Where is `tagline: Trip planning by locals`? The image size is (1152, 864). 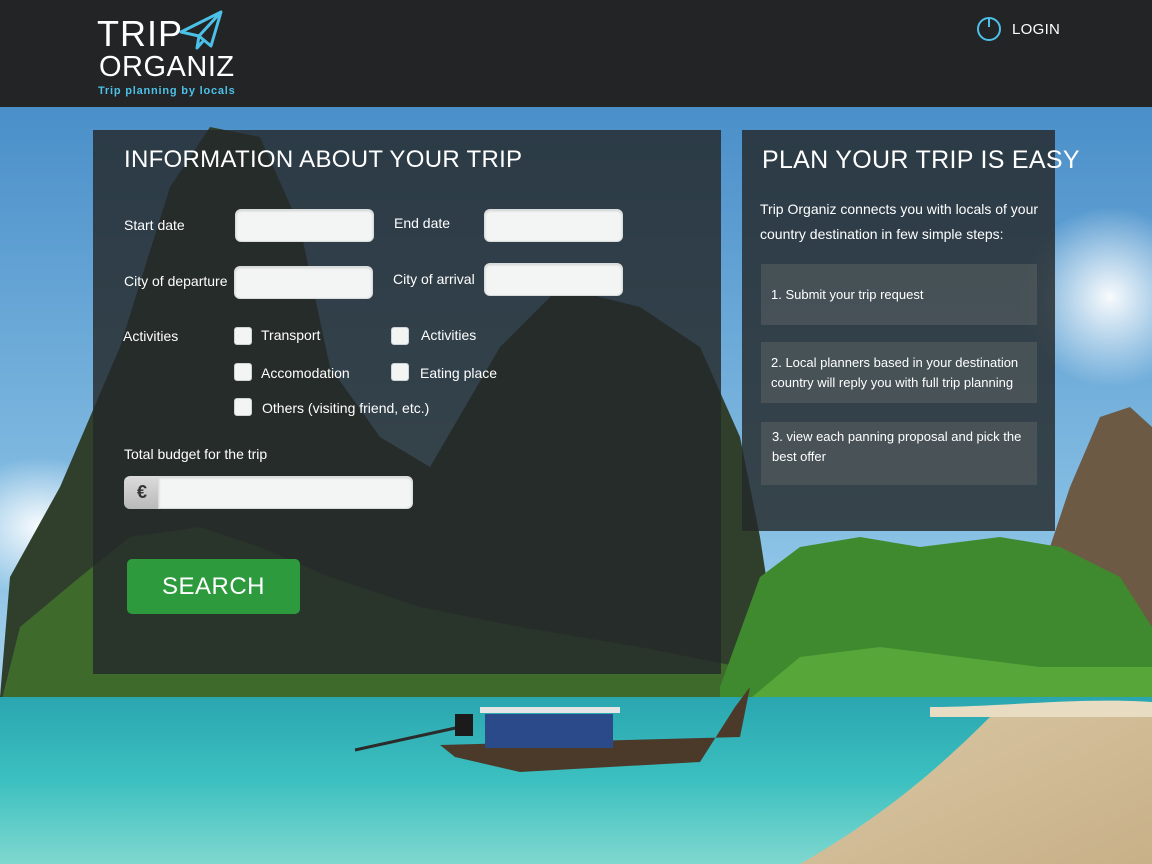
tagline: Trip planning by locals is located at coordinates (167, 91).